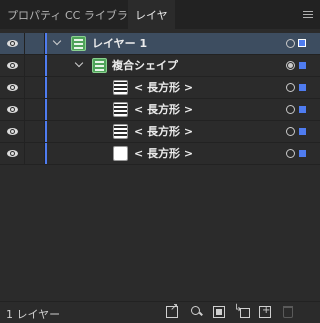 The image size is (320, 323). Describe the element at coordinates (119, 43) in the screenshot. I see `layer-name: レイヤー 1` at that location.